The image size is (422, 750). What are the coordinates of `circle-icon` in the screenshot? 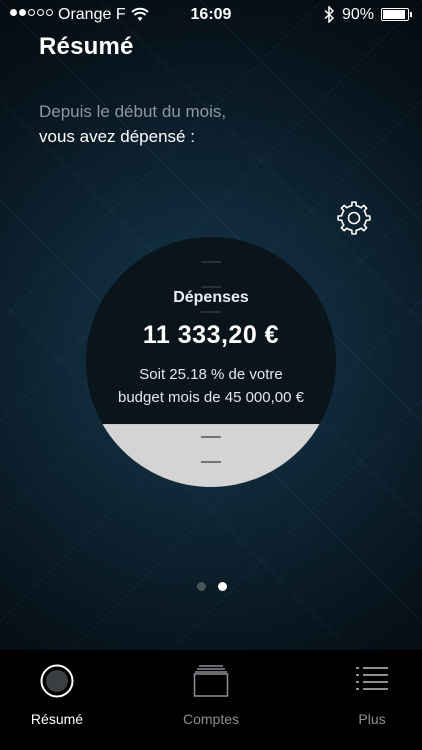 It's located at (57, 681).